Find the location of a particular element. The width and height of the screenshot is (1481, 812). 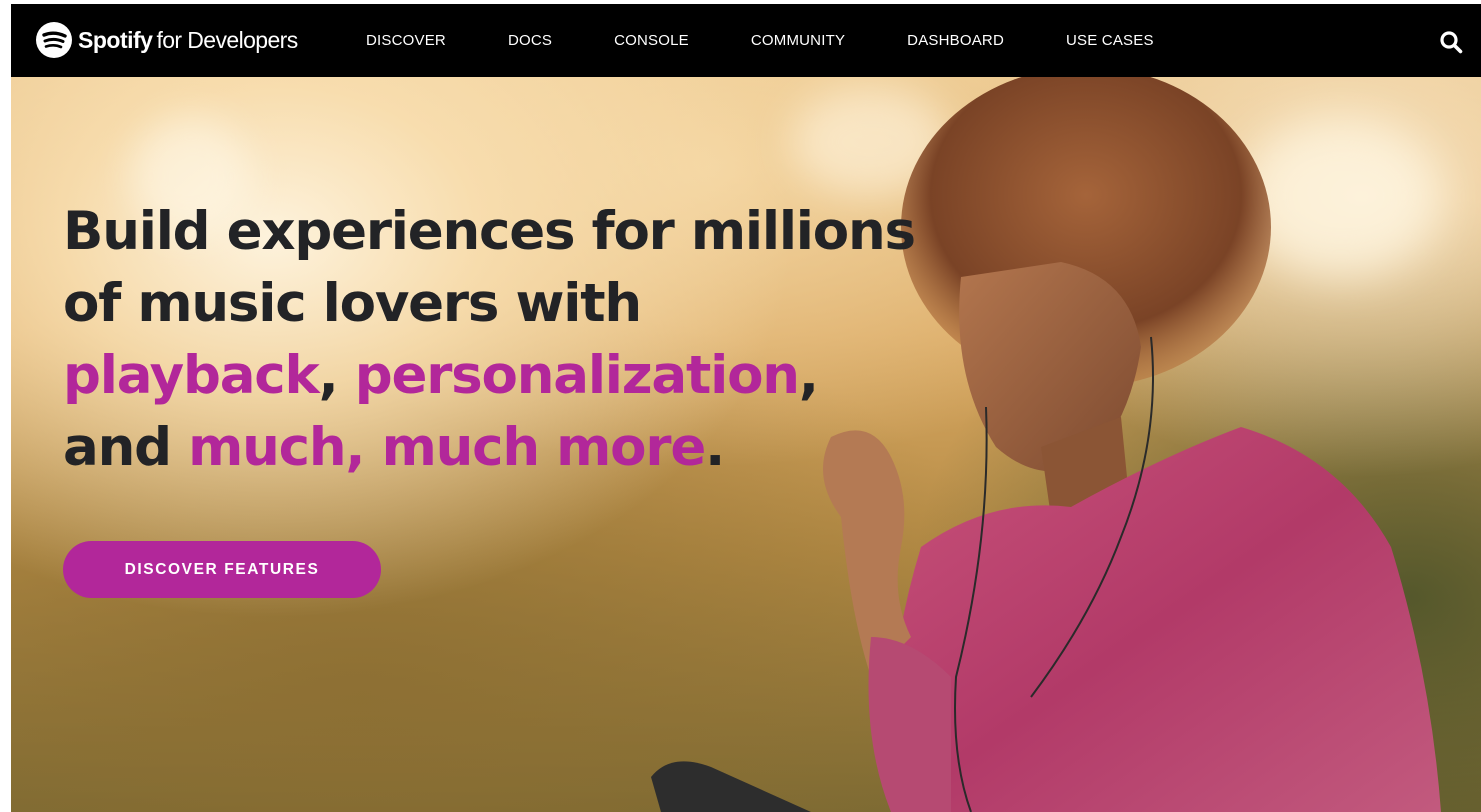

headline-line-4: and much, much more. is located at coordinates (513, 448).